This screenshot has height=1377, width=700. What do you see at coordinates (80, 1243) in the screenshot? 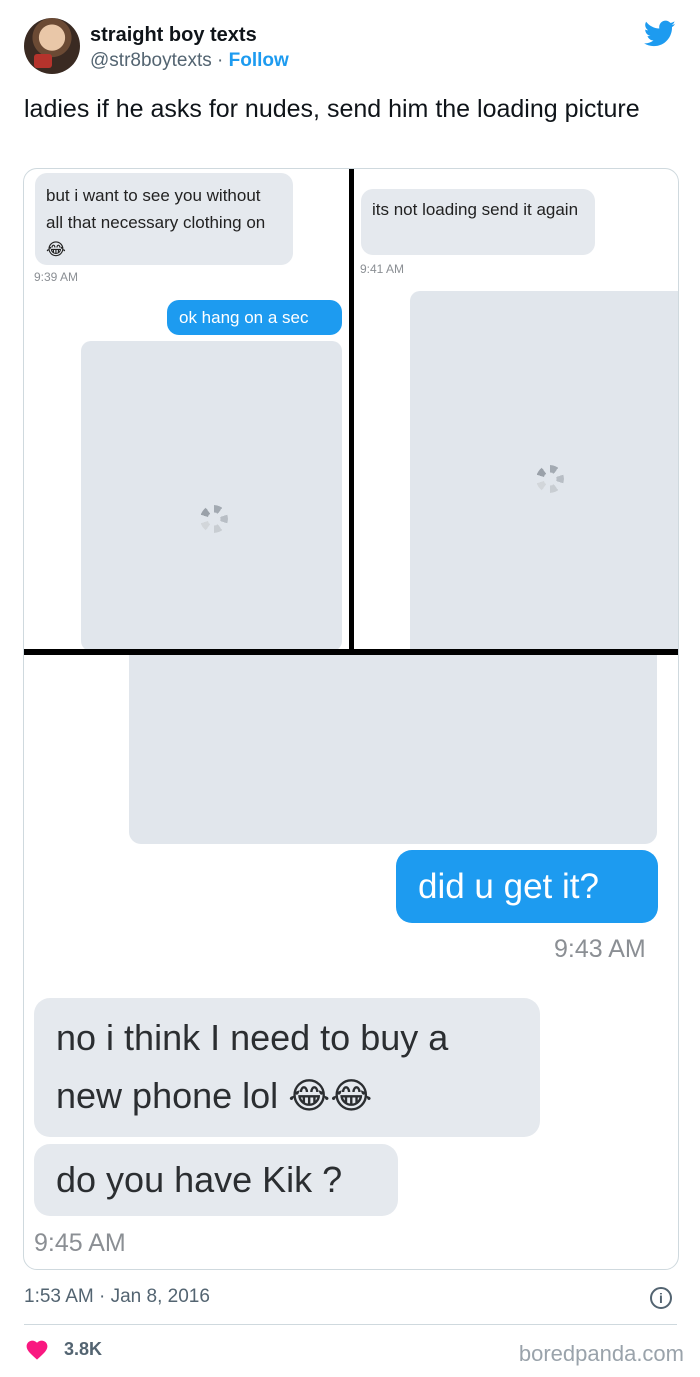
I see `message-timestamp: 9:45 AM` at bounding box center [80, 1243].